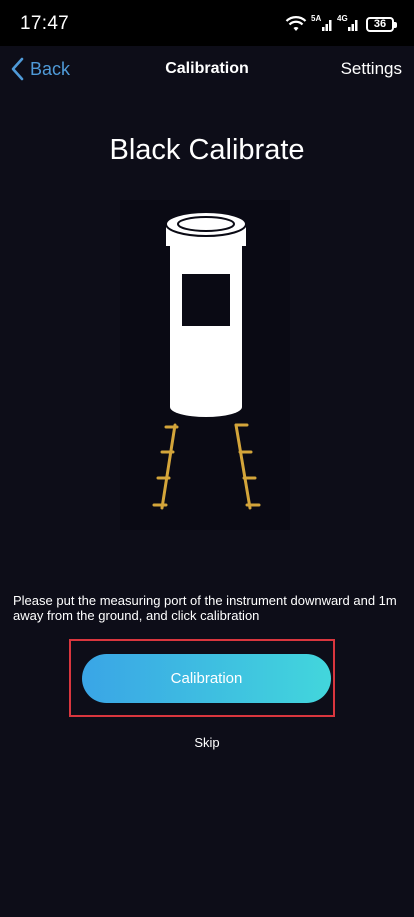  What do you see at coordinates (45, 23) in the screenshot?
I see `status-time: 17:47` at bounding box center [45, 23].